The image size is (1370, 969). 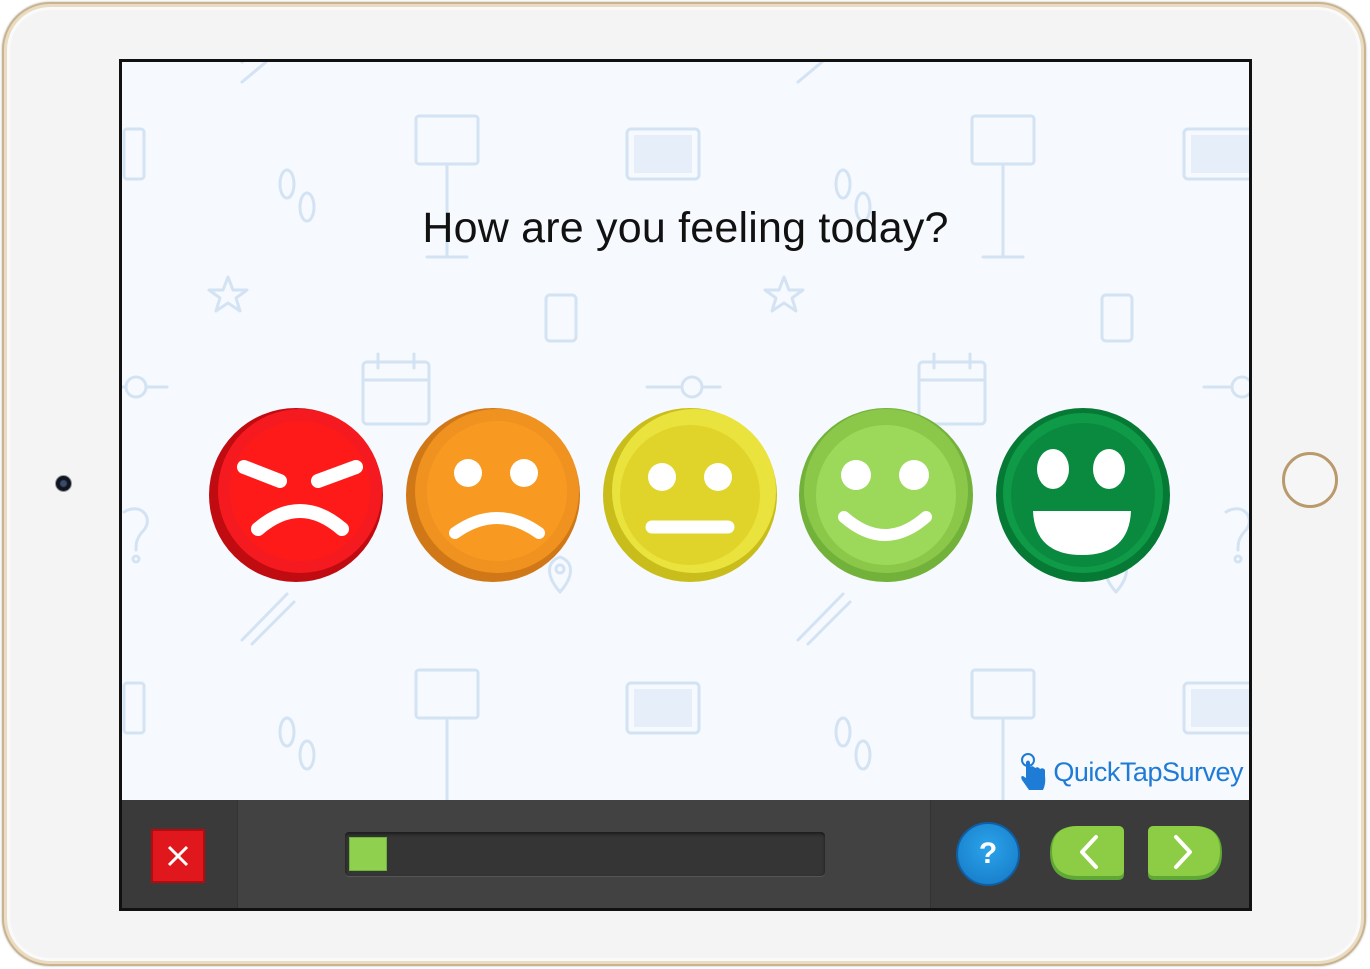 I want to click on face-angry-button, so click(x=296, y=495).